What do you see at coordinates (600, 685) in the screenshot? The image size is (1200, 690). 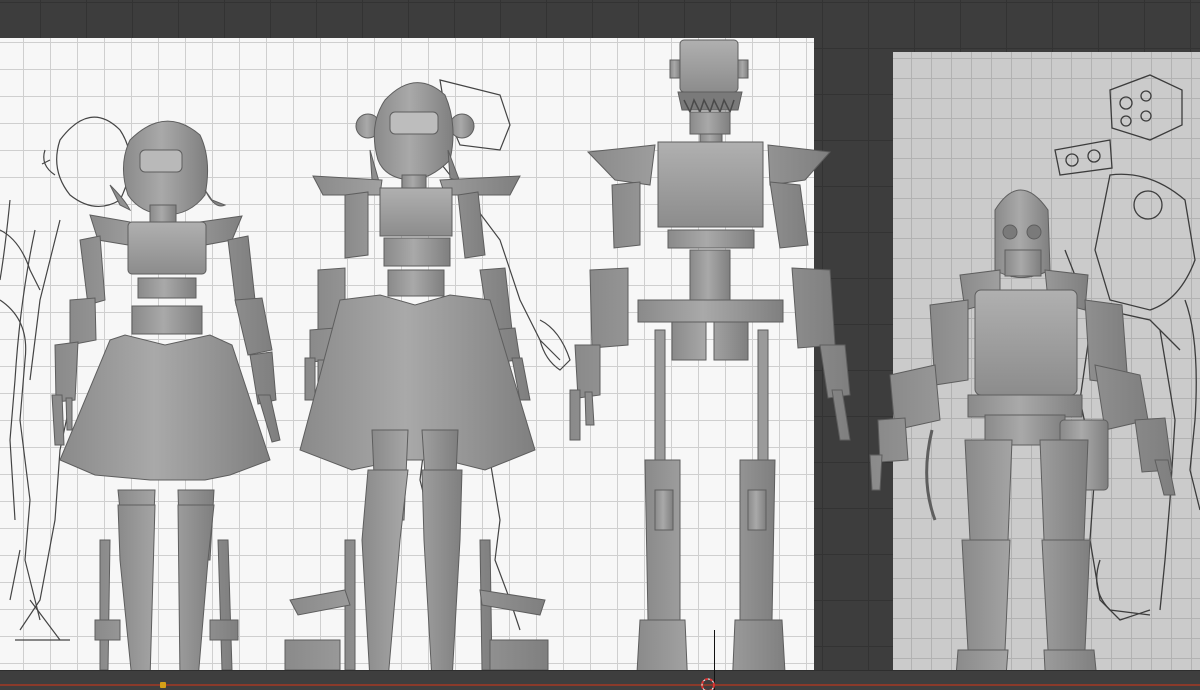 I see `timeline-range-line` at bounding box center [600, 685].